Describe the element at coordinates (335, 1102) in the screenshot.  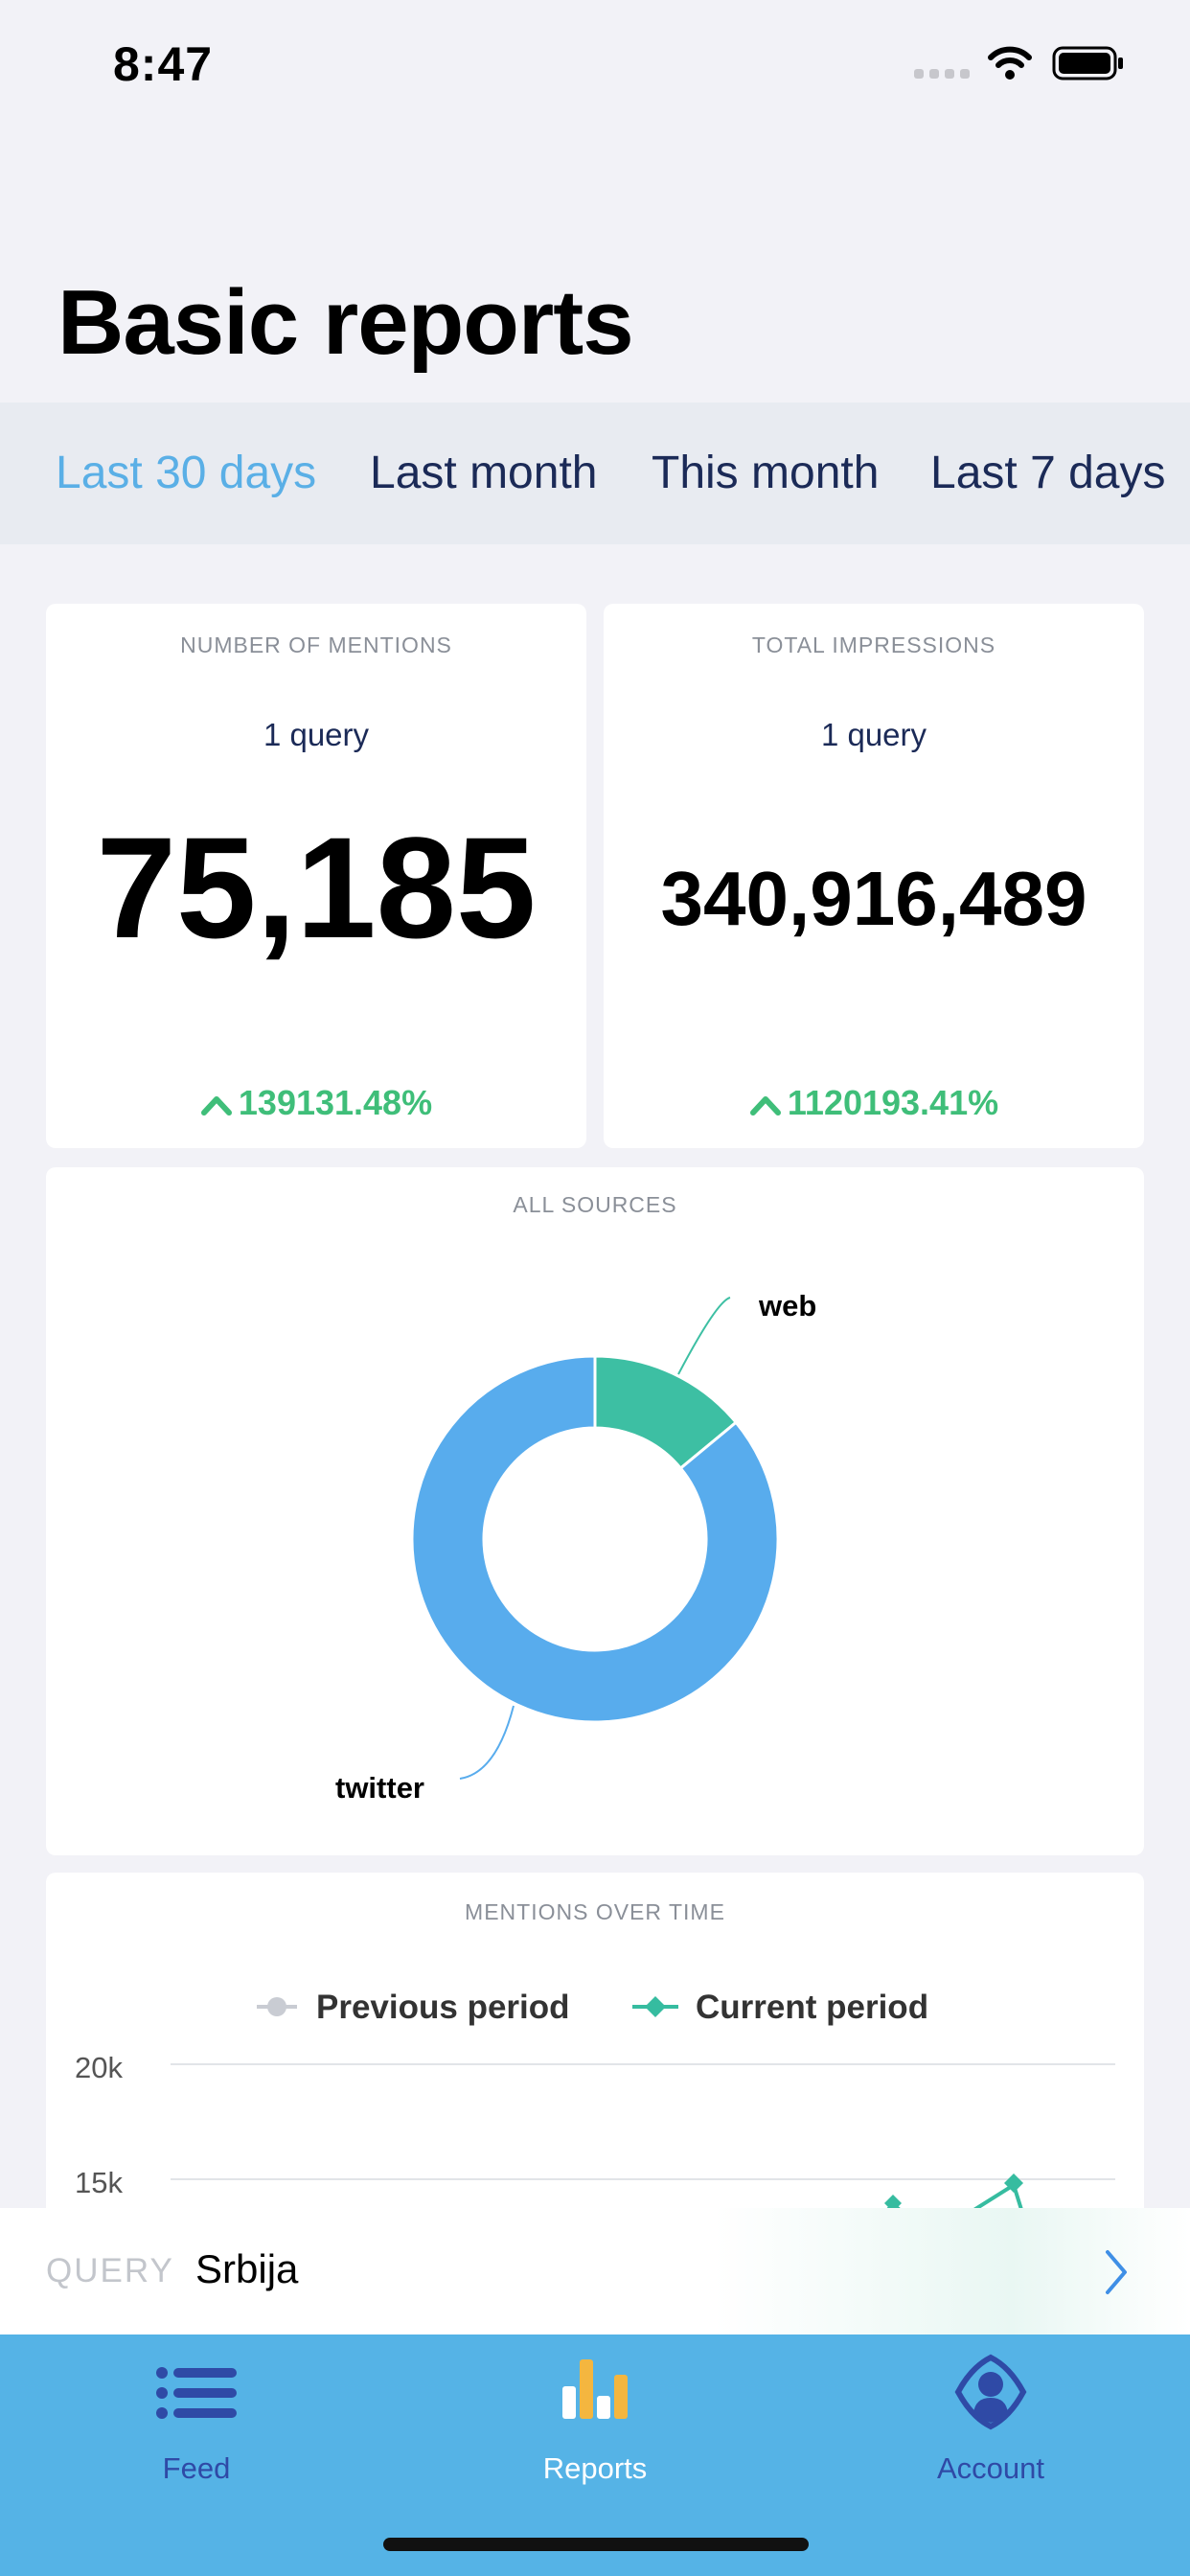
I see `mentions-change-value: 139131.48%` at that location.